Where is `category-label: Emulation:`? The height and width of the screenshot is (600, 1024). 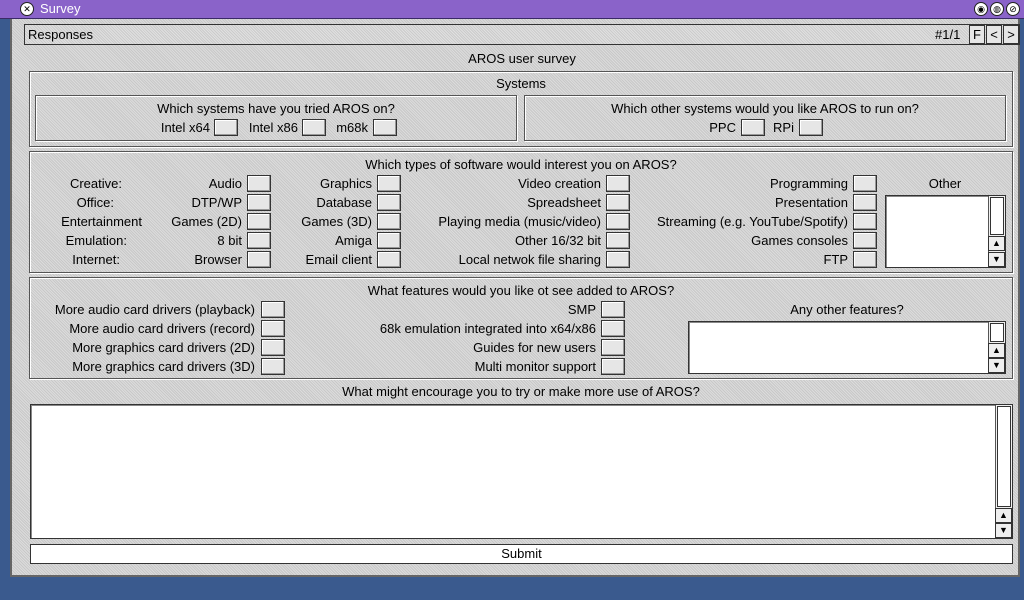 category-label: Emulation: is located at coordinates (96, 240).